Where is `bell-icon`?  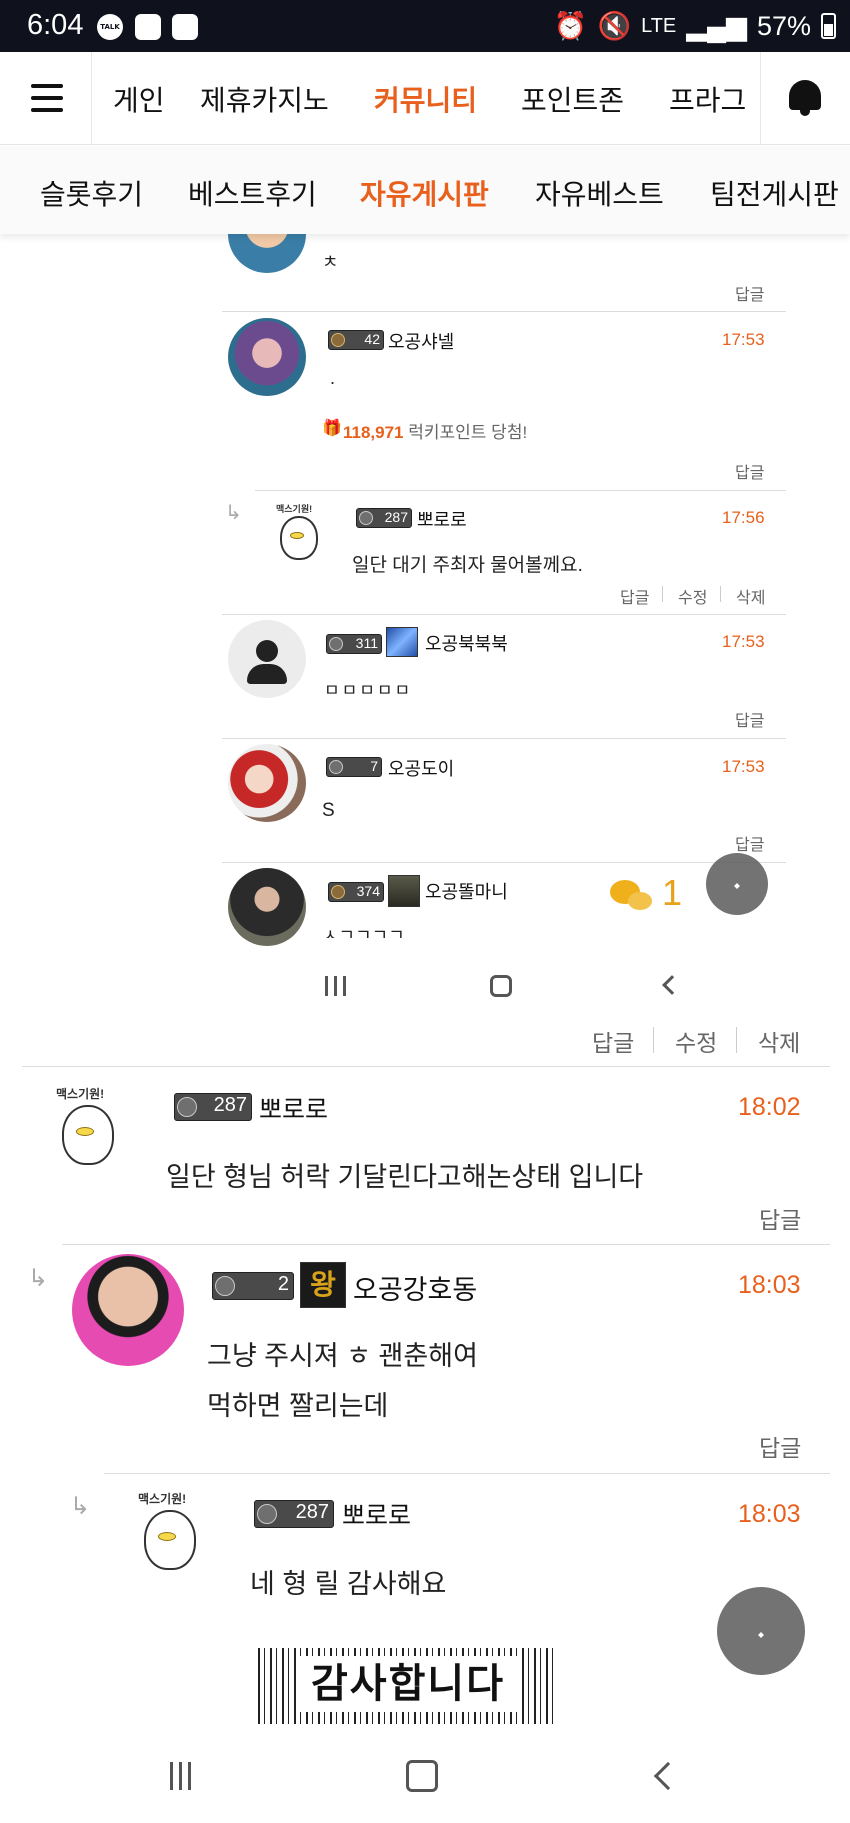 bell-icon is located at coordinates (805, 98).